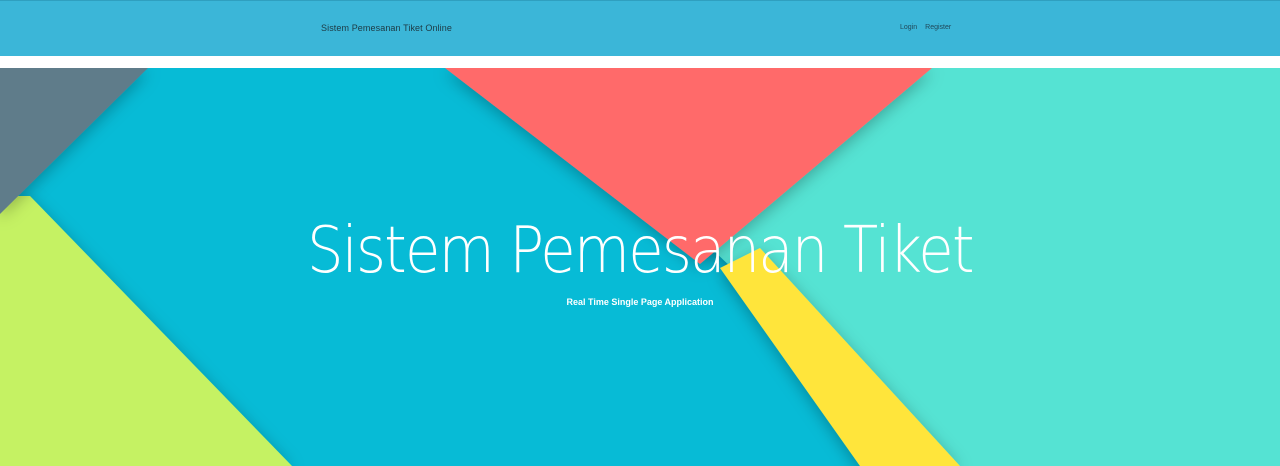 This screenshot has width=1280, height=466. I want to click on nav-links: Login Register, so click(925, 27).